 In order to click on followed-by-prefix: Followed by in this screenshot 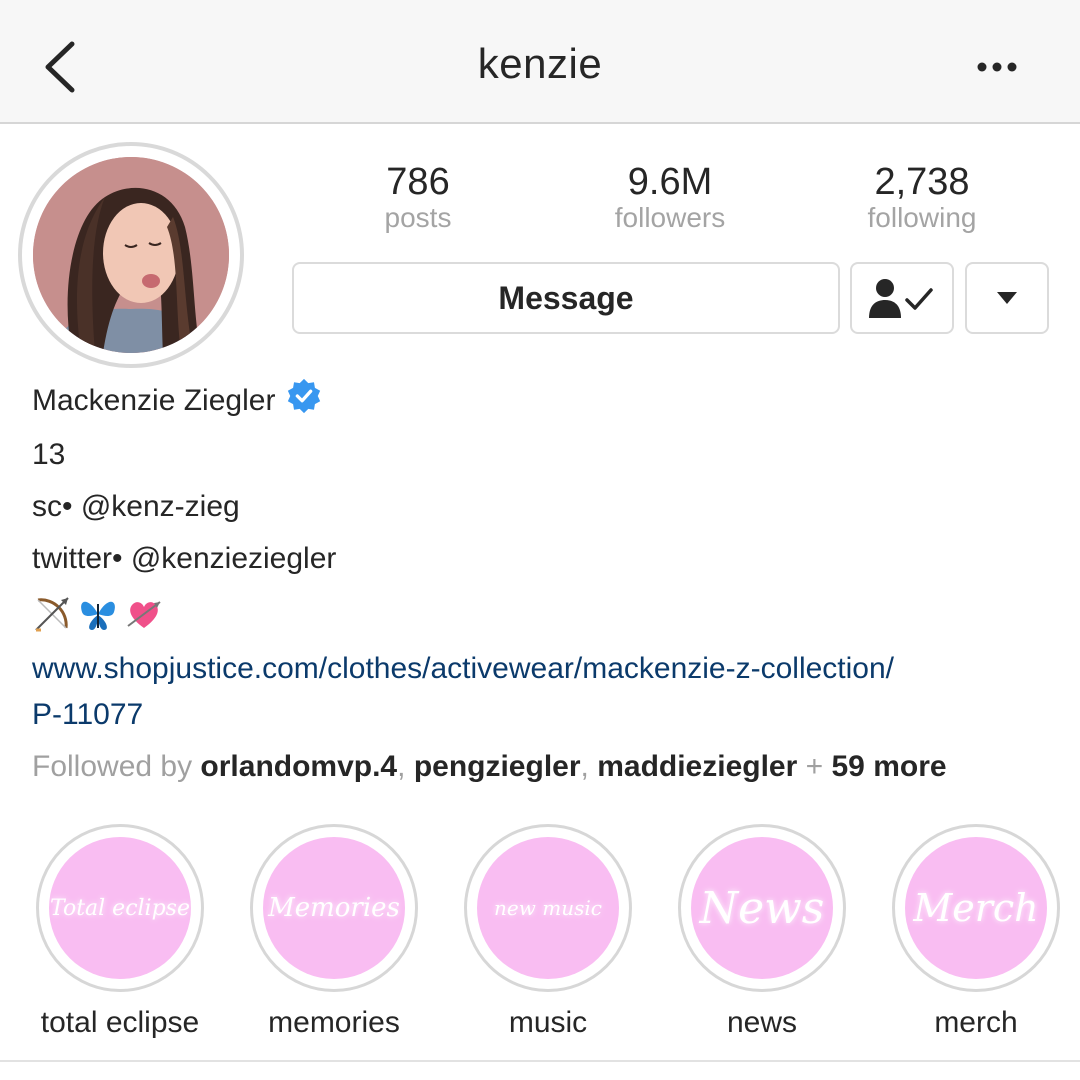, I will do `click(112, 766)`.